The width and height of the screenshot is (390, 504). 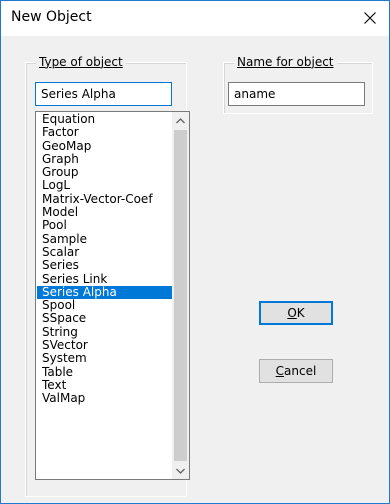 I want to click on cancel-button: Cancel, so click(x=296, y=371).